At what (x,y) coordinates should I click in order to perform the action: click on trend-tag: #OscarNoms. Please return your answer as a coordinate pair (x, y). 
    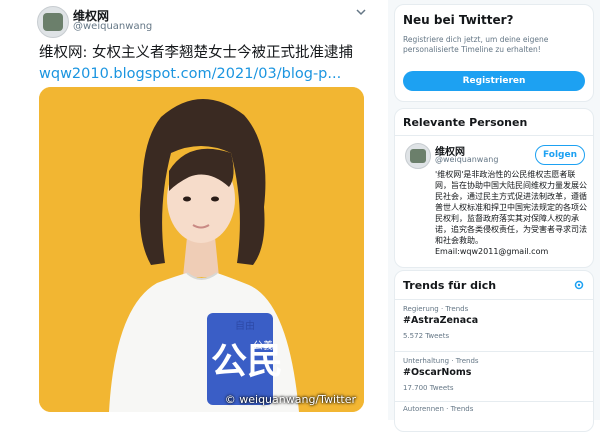
    Looking at the image, I should click on (494, 372).